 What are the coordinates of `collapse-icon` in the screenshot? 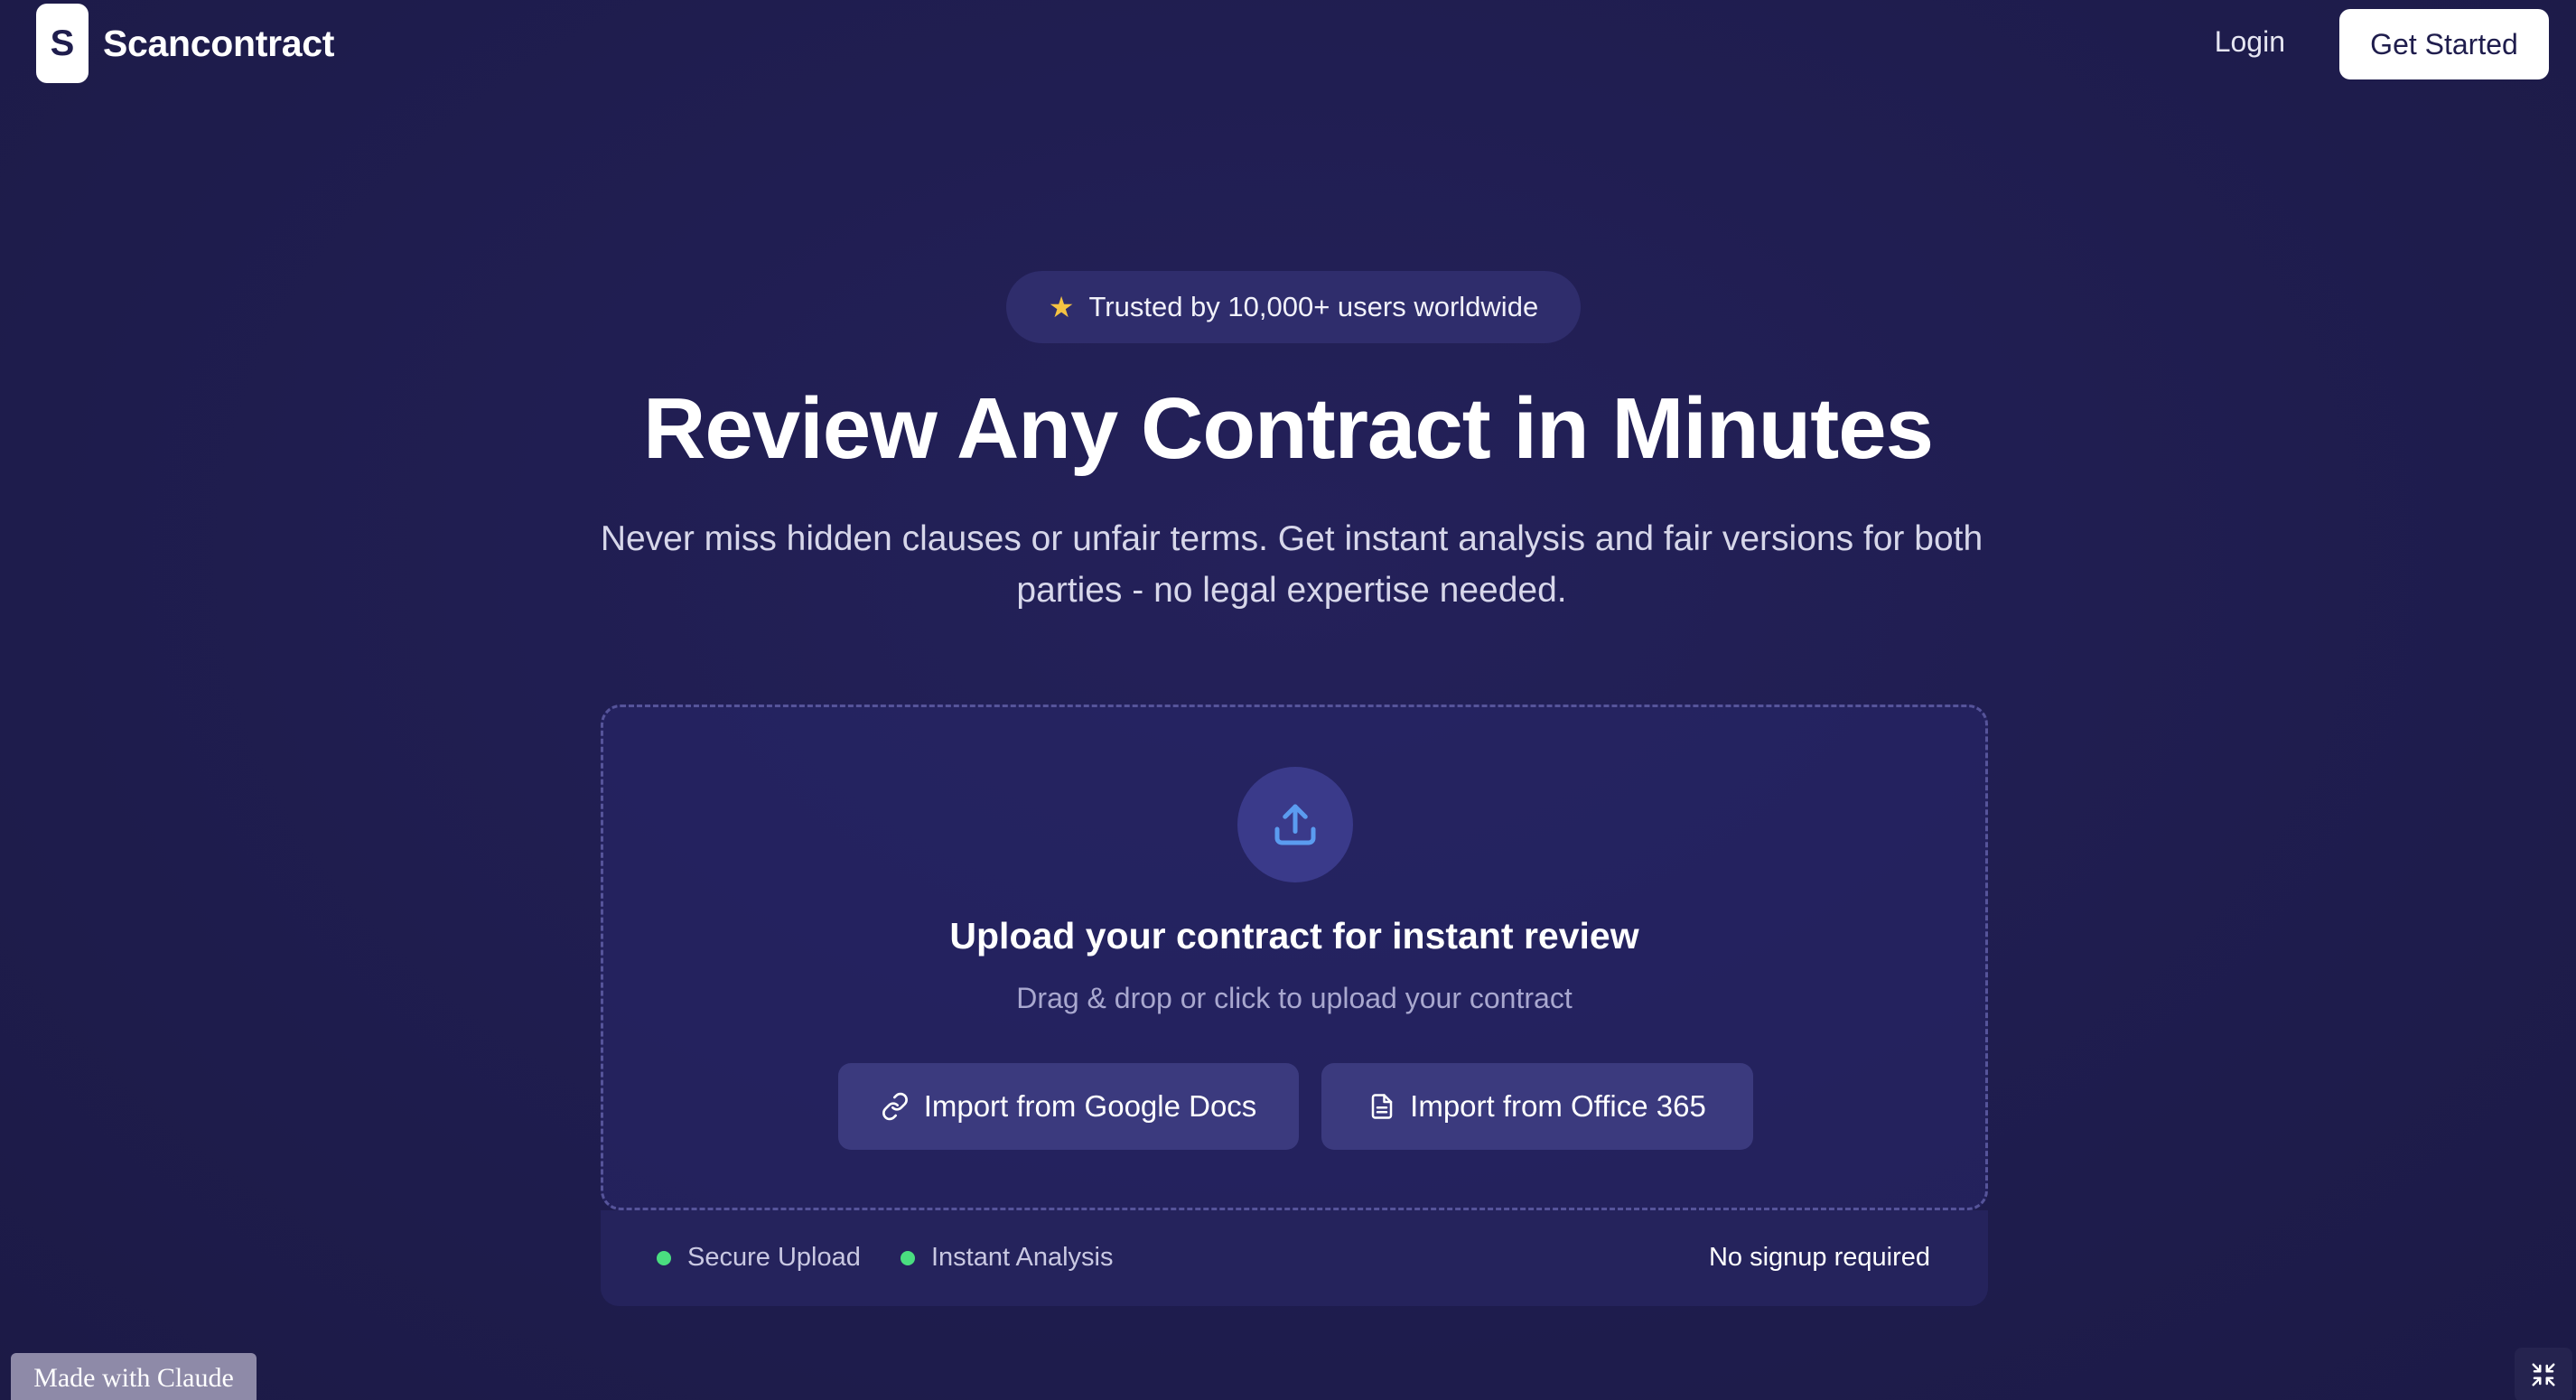 It's located at (2543, 1375).